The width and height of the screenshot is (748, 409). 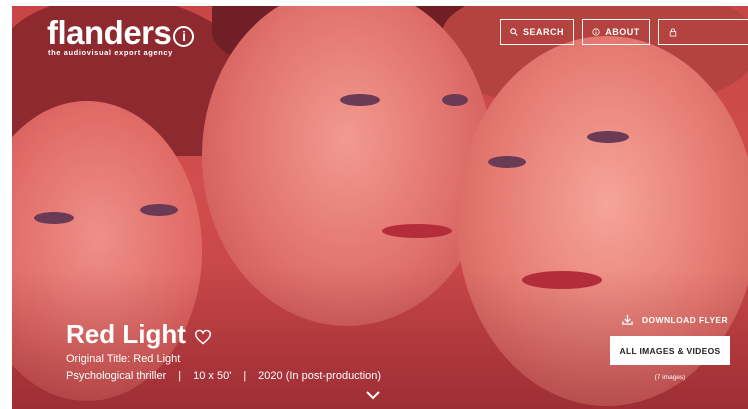 What do you see at coordinates (673, 32) in the screenshot?
I see `lock-icon` at bounding box center [673, 32].